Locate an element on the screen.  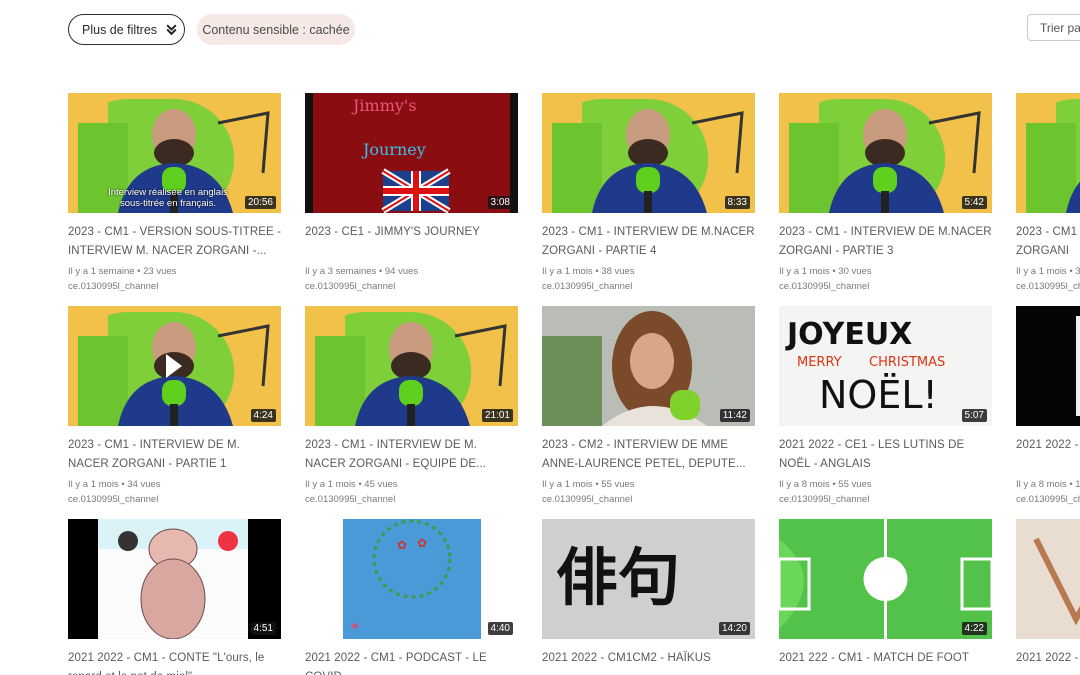
video-meta: Il y a 1 mois • 45 vues is located at coordinates (351, 484).